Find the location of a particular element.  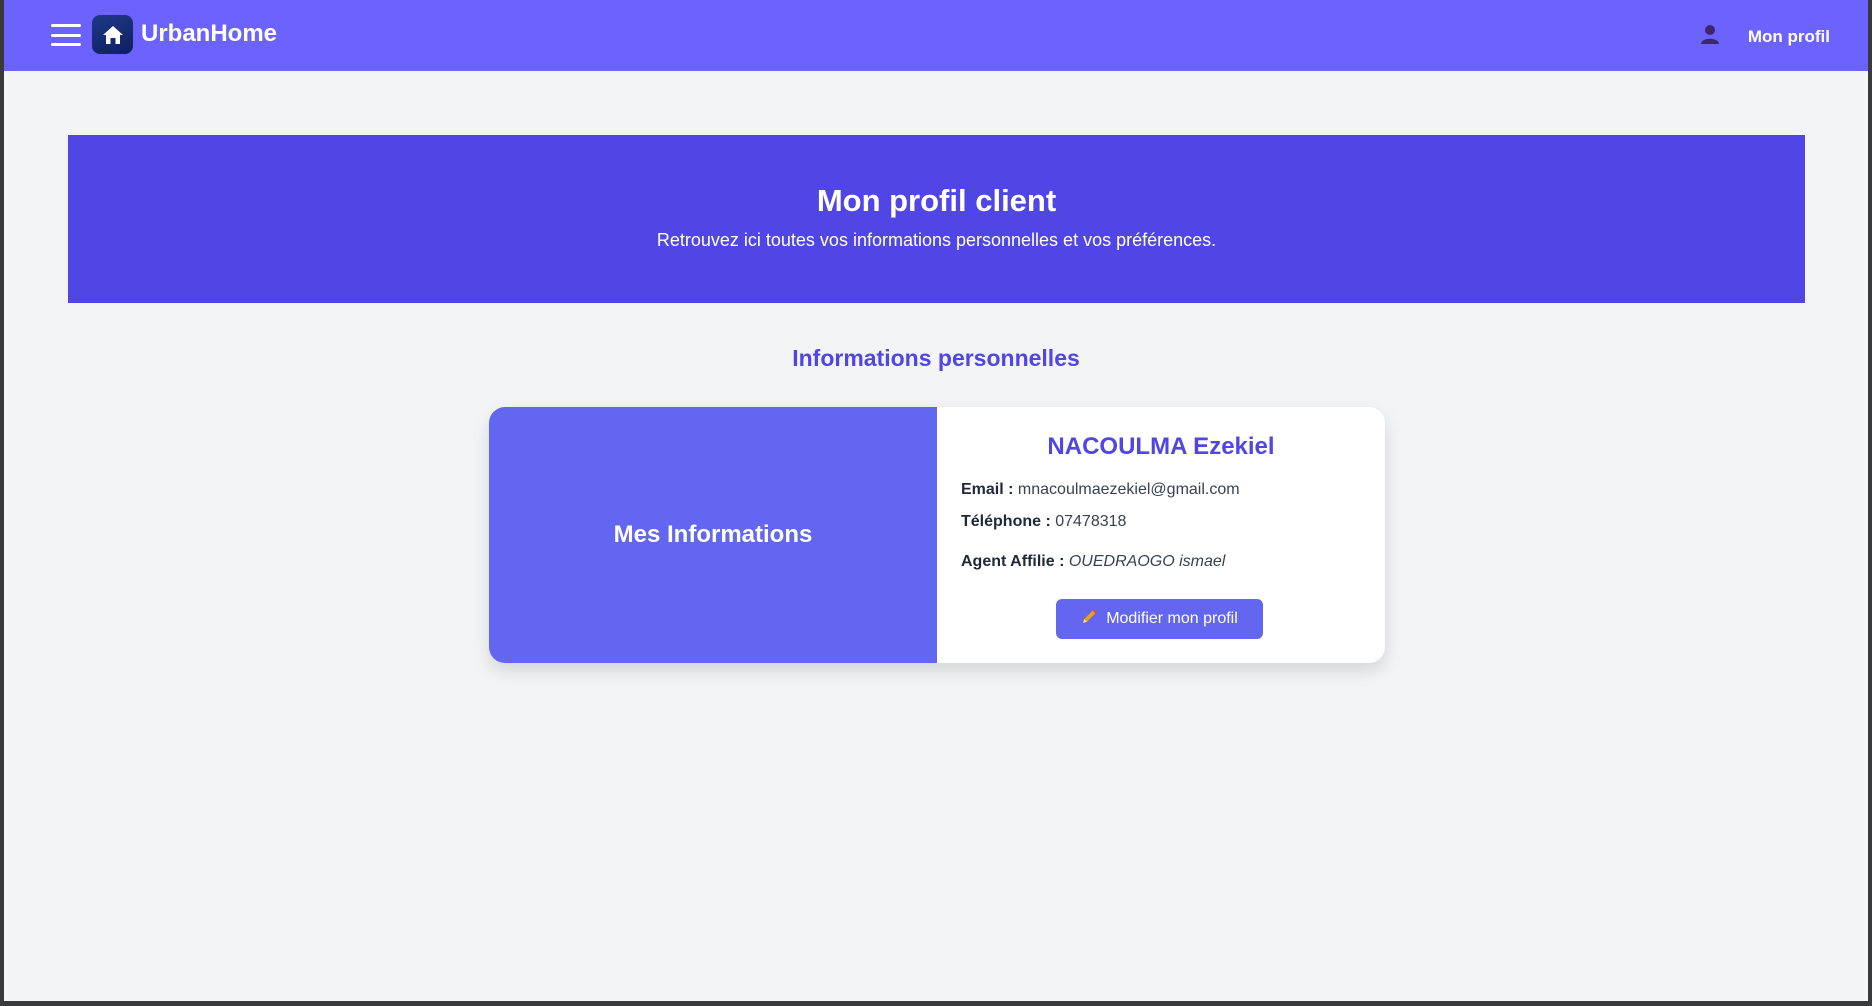

brand-name: UrbanHome is located at coordinates (209, 34).